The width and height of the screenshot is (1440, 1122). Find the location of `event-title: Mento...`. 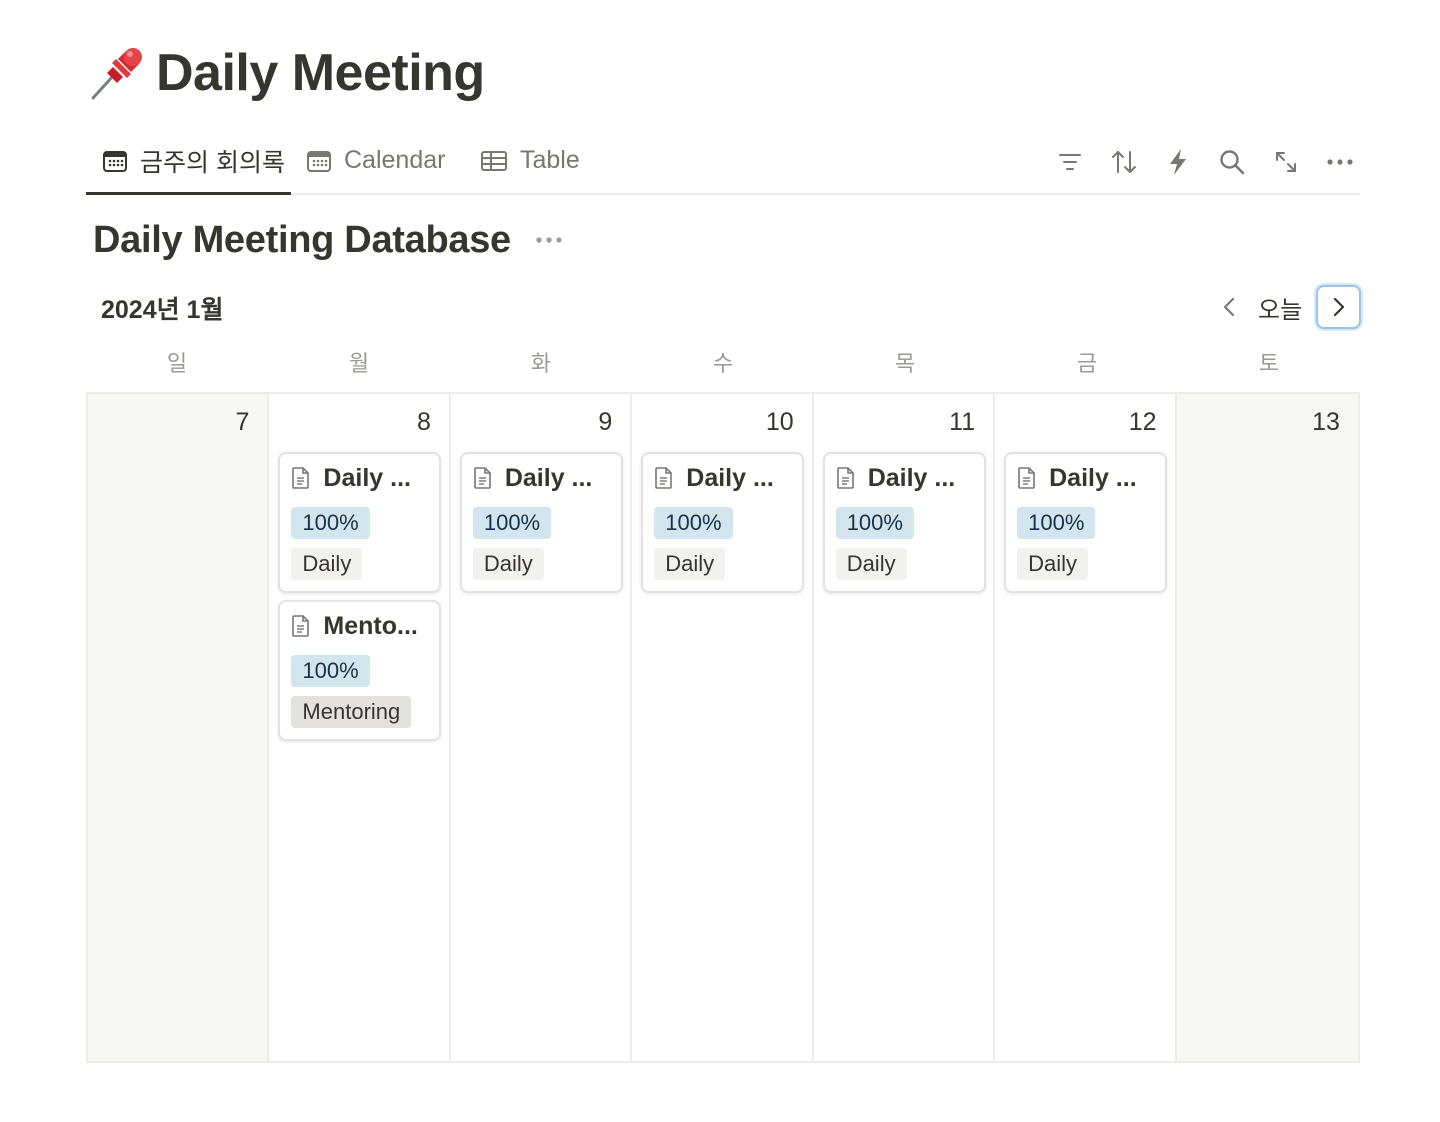

event-title: Mento... is located at coordinates (370, 625).